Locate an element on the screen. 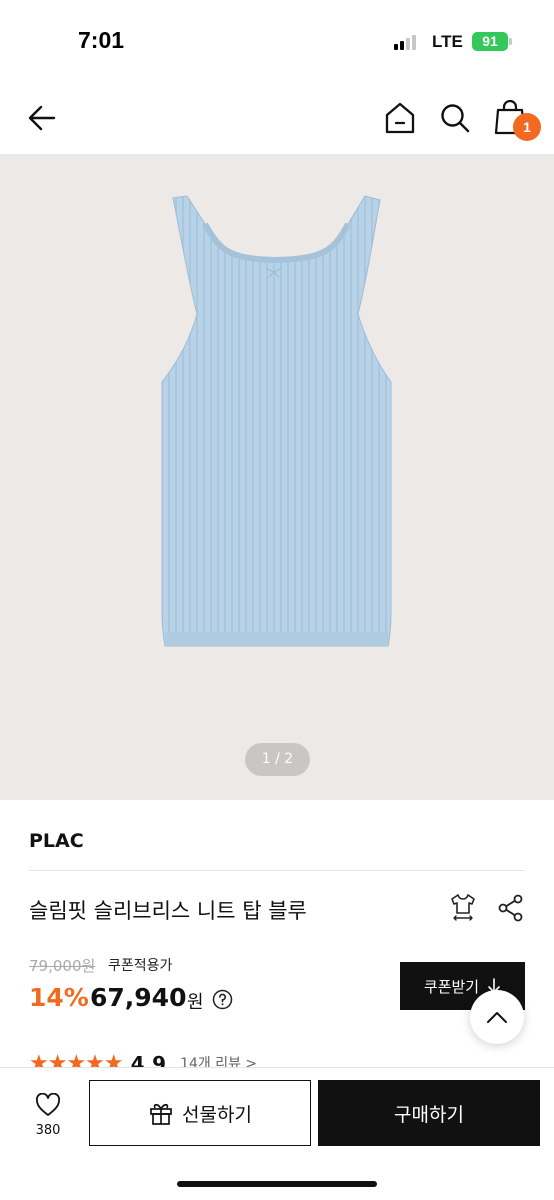  original-price: 79,000원 is located at coordinates (62, 966).